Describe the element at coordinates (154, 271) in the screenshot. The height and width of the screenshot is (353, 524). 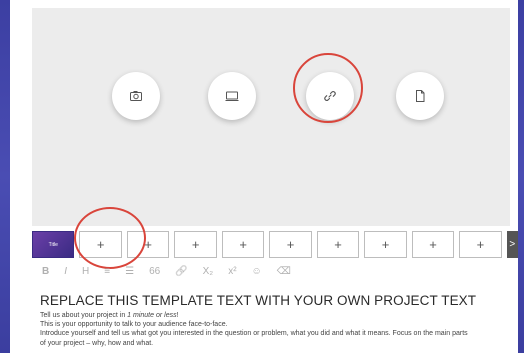
I see `quote-button: 66` at that location.